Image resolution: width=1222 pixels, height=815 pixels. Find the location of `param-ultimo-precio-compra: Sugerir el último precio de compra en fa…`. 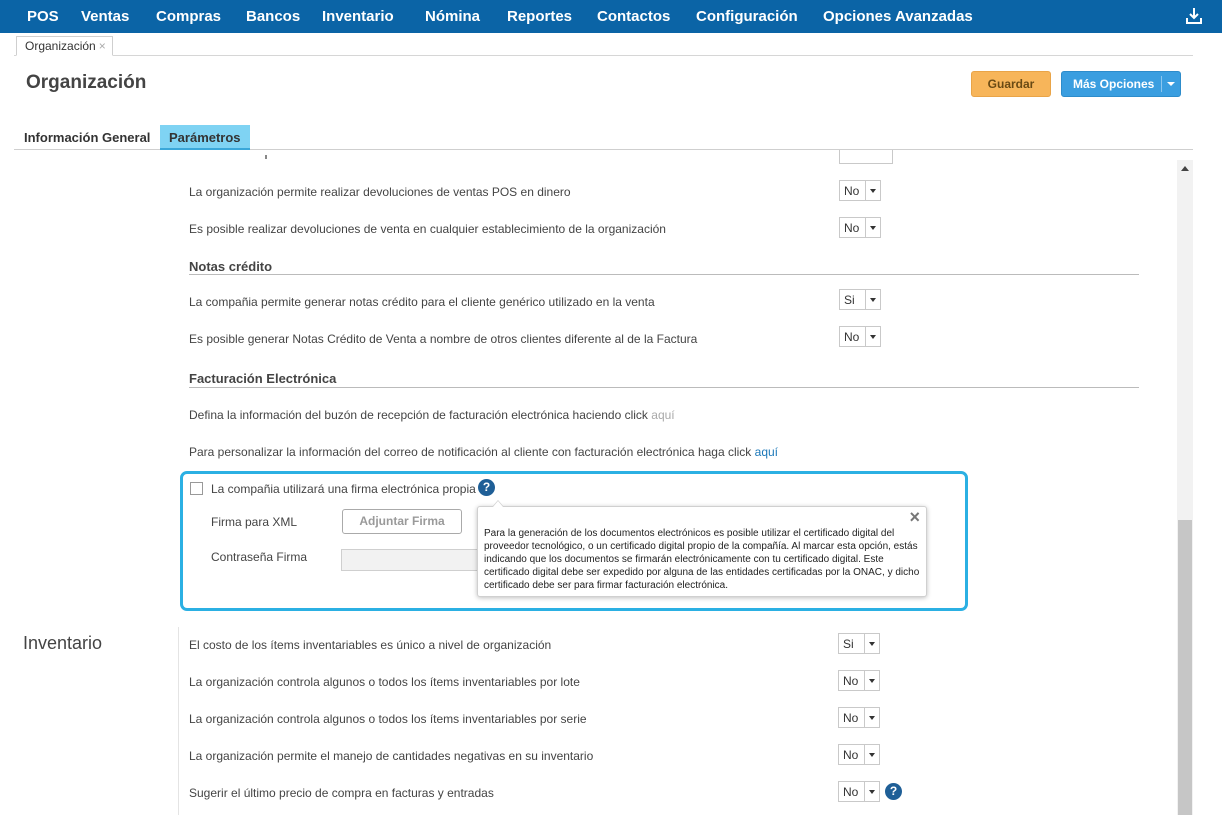

param-ultimo-precio-compra: Sugerir el último precio de compra en fa… is located at coordinates (341, 793).